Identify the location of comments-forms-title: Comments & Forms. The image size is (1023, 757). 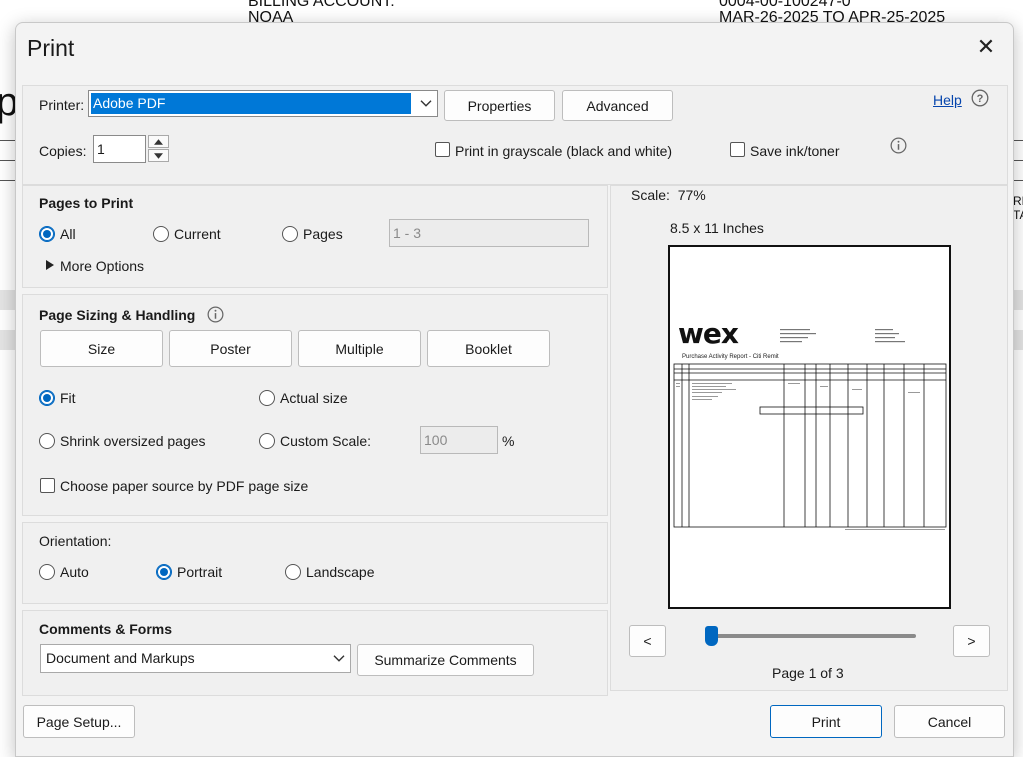
(106, 629).